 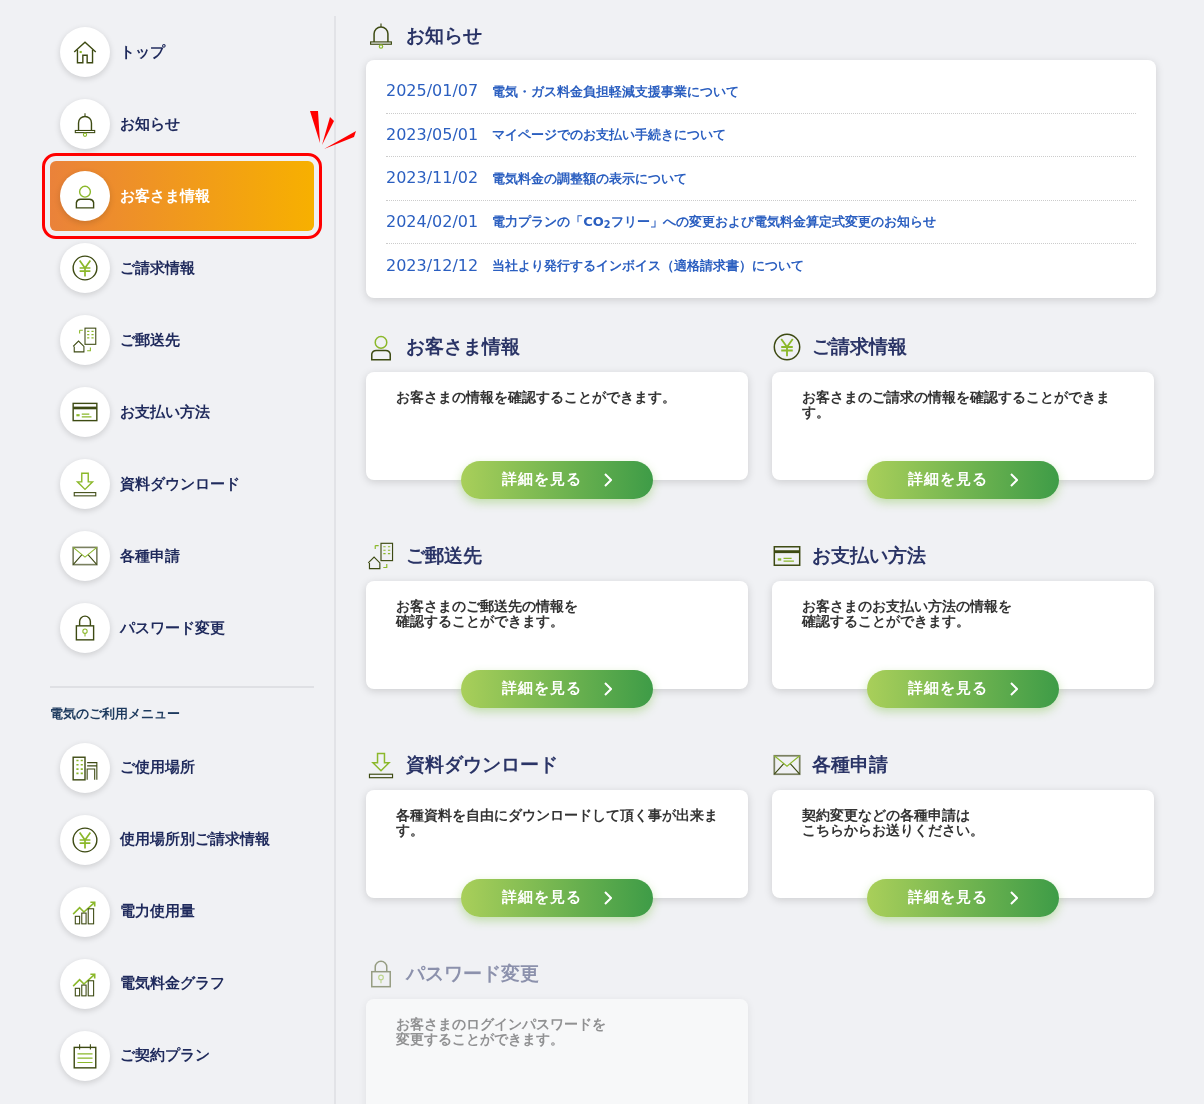 I want to click on section-heading: お客さま情報, so click(x=463, y=347).